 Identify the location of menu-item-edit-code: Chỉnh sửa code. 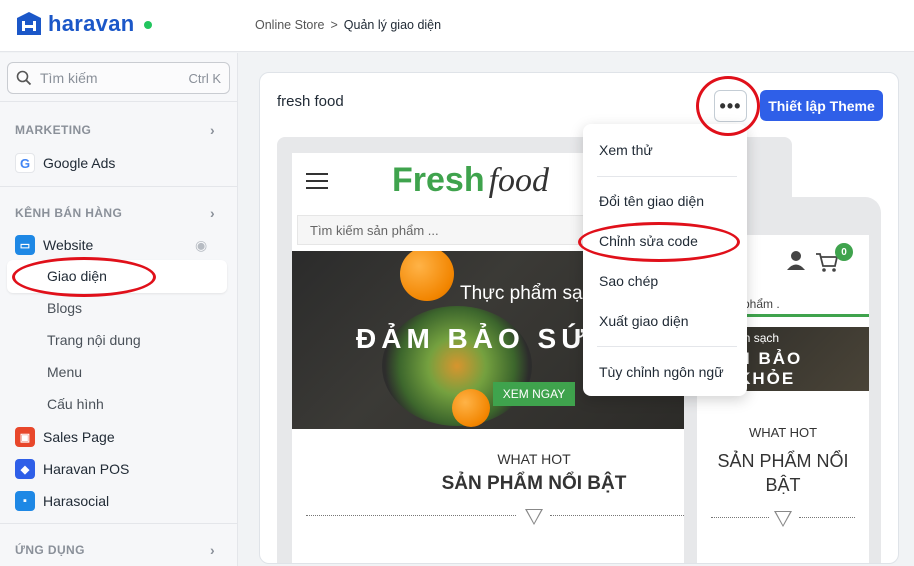
(648, 241).